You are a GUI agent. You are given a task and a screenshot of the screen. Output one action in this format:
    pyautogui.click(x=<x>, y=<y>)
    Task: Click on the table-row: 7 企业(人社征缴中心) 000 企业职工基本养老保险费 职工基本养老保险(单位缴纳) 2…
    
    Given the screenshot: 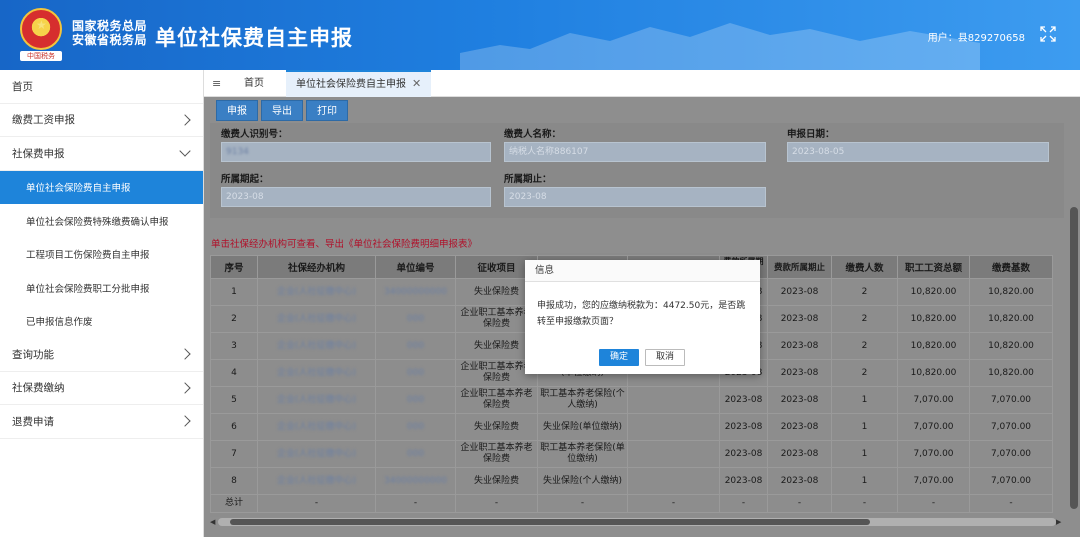 What is the action you would take?
    pyautogui.click(x=631, y=454)
    